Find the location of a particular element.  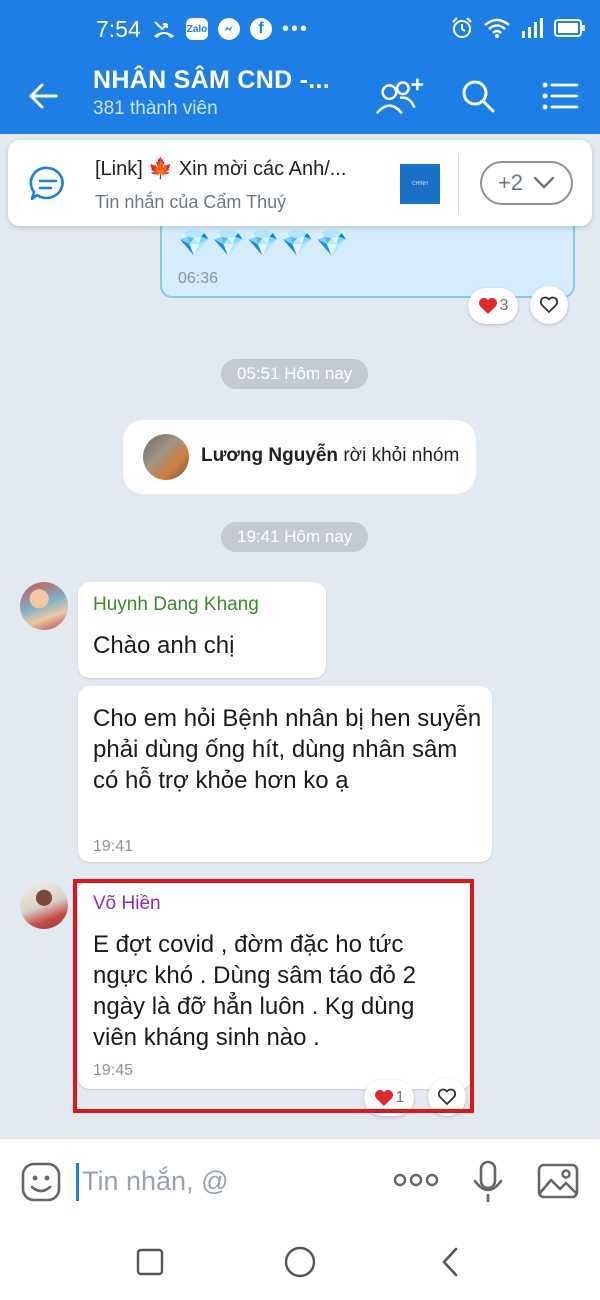

system-icons is located at coordinates (518, 28).